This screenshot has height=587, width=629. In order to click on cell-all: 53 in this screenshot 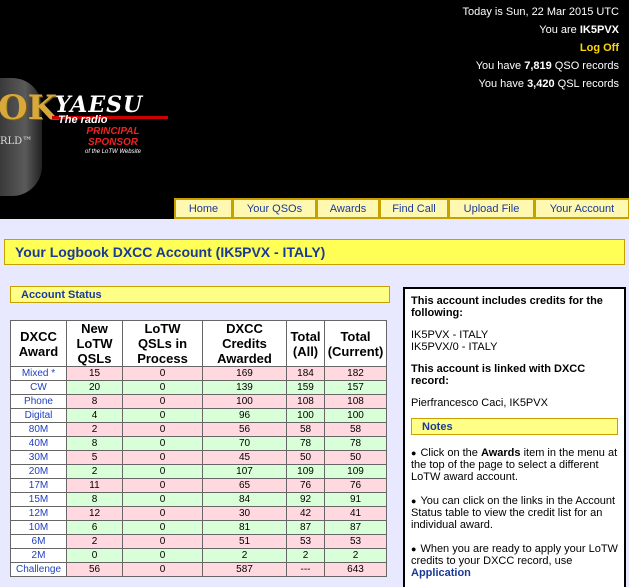, I will do `click(305, 541)`.